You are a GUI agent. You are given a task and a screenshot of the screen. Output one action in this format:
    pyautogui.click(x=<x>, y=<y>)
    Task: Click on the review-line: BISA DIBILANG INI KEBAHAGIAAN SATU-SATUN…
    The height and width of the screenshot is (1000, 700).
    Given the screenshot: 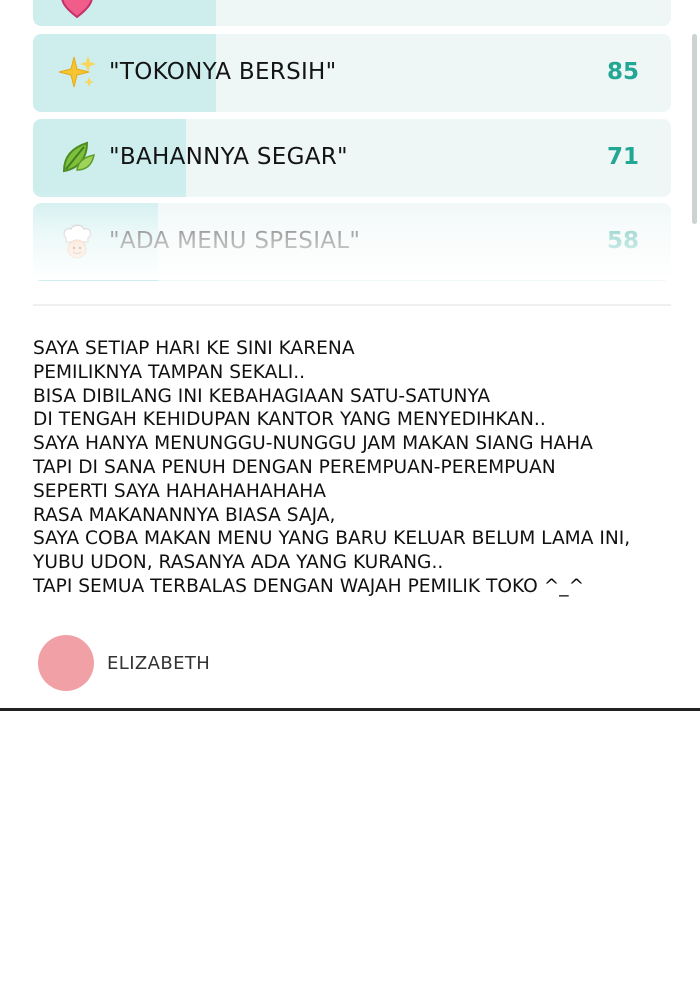 What is the action you would take?
    pyautogui.click(x=262, y=396)
    